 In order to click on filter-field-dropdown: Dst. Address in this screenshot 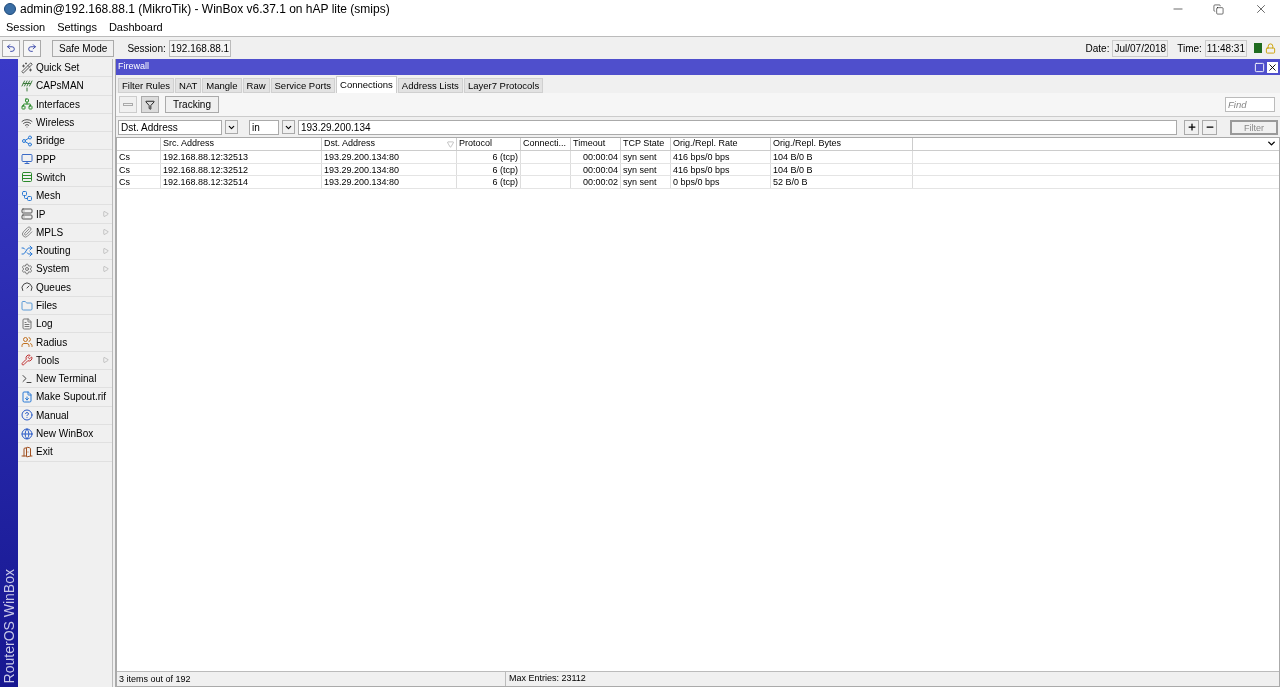, I will do `click(170, 127)`.